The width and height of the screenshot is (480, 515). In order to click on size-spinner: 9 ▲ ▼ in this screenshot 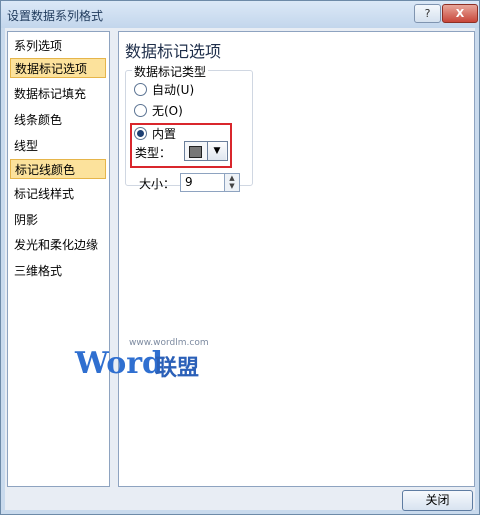, I will do `click(210, 182)`.